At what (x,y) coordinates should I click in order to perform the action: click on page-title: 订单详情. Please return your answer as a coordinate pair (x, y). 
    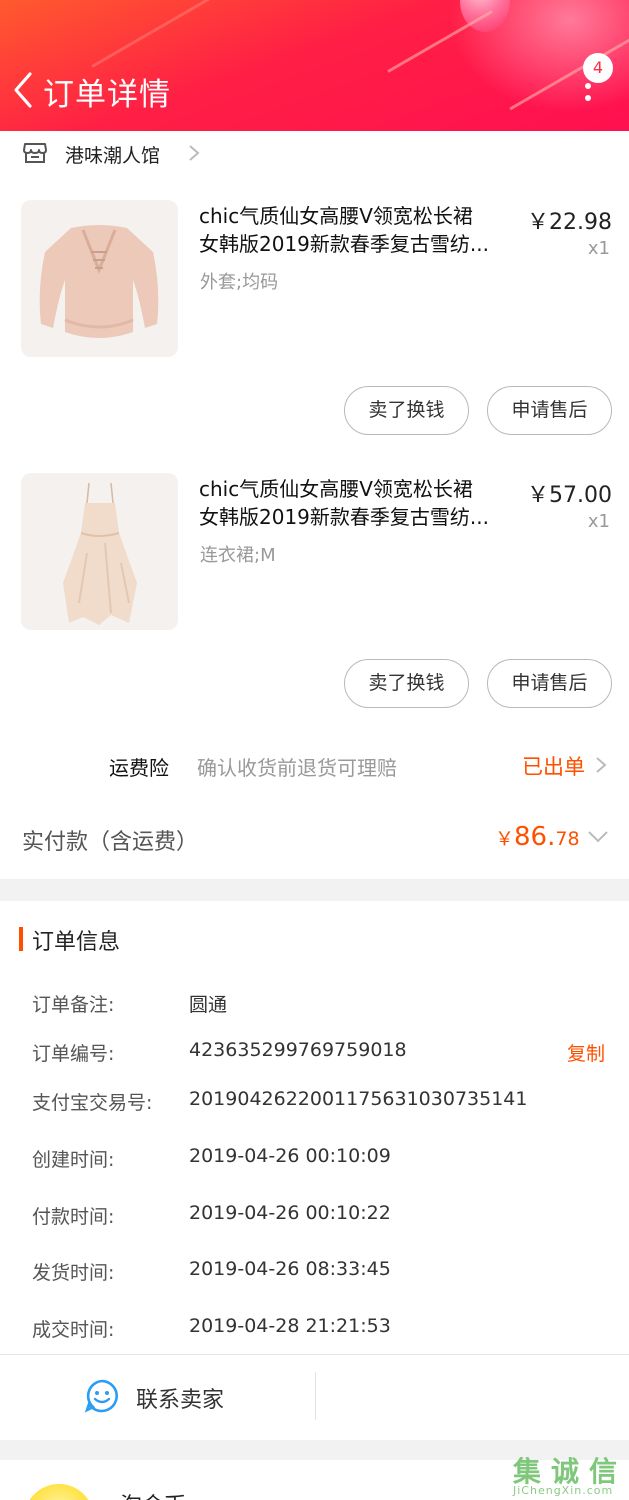
    Looking at the image, I should click on (107, 95).